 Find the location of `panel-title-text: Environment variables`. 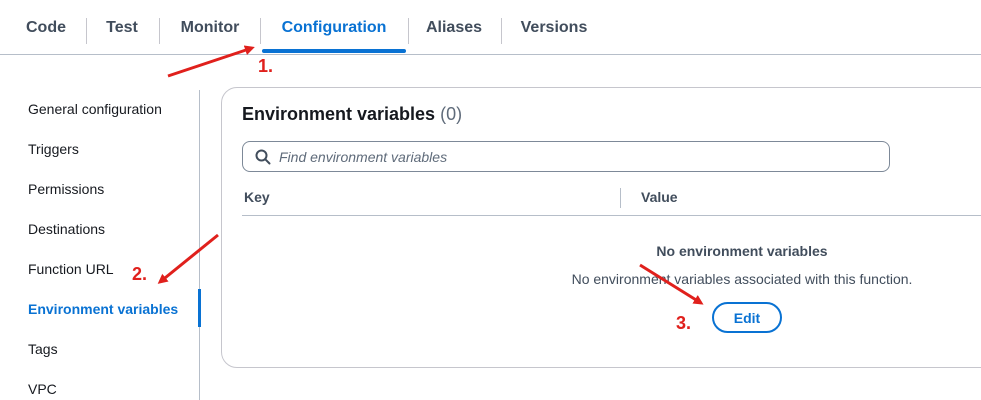

panel-title-text: Environment variables is located at coordinates (339, 114).